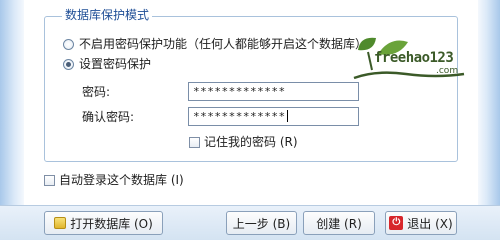 The width and height of the screenshot is (500, 240). Describe the element at coordinates (60, 223) in the screenshot. I see `folder-icon` at that location.